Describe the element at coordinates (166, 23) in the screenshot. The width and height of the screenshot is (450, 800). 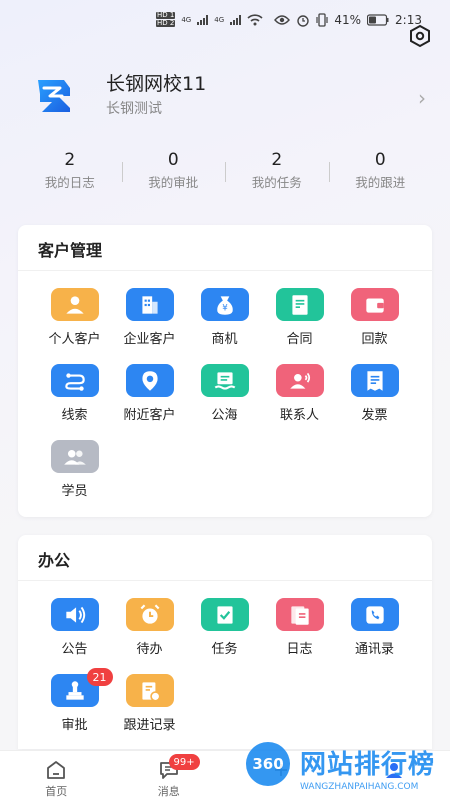
I see `sim2-label: HD 2` at that location.